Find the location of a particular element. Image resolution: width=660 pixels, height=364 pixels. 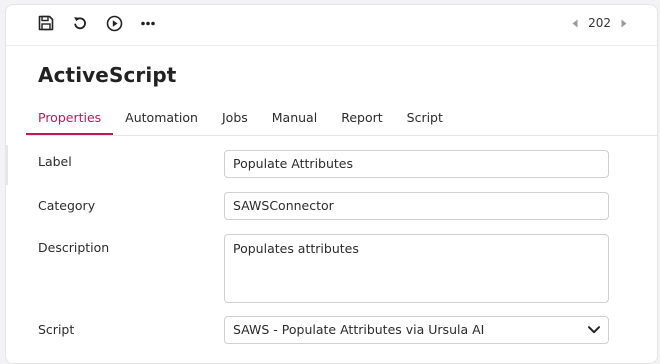

more-icon is located at coordinates (148, 23).